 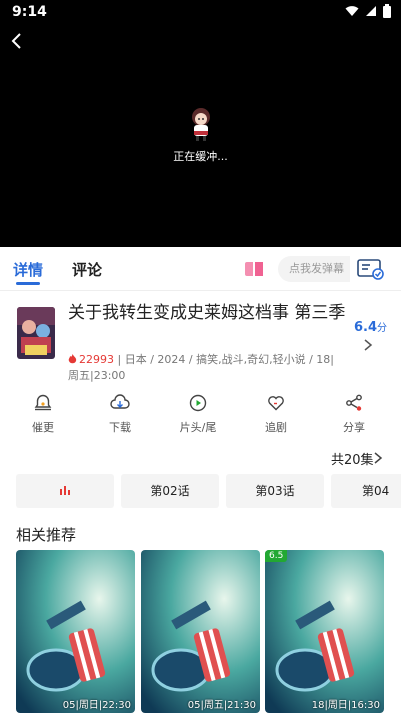 What do you see at coordinates (43, 414) in the screenshot?
I see `remind-update-button: 催更` at bounding box center [43, 414].